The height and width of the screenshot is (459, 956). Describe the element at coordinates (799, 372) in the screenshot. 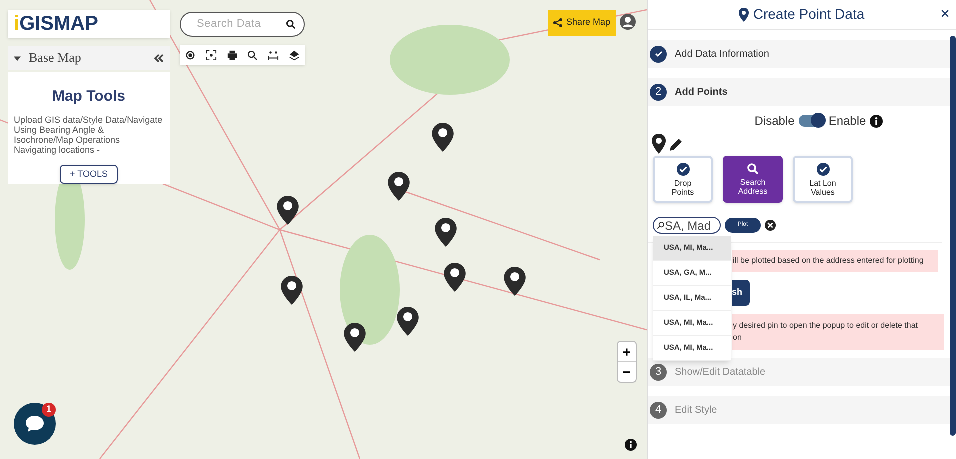

I see `step-header: 3 Show/Edit Datatable` at that location.